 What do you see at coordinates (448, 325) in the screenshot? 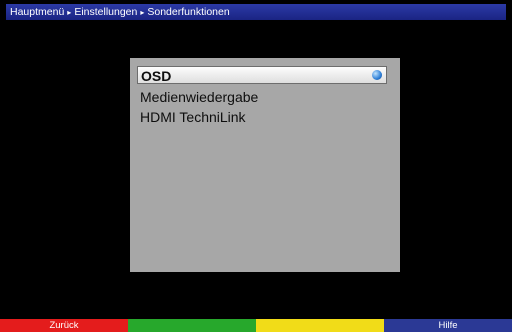
I see `blue-button-help: Hilfe` at bounding box center [448, 325].